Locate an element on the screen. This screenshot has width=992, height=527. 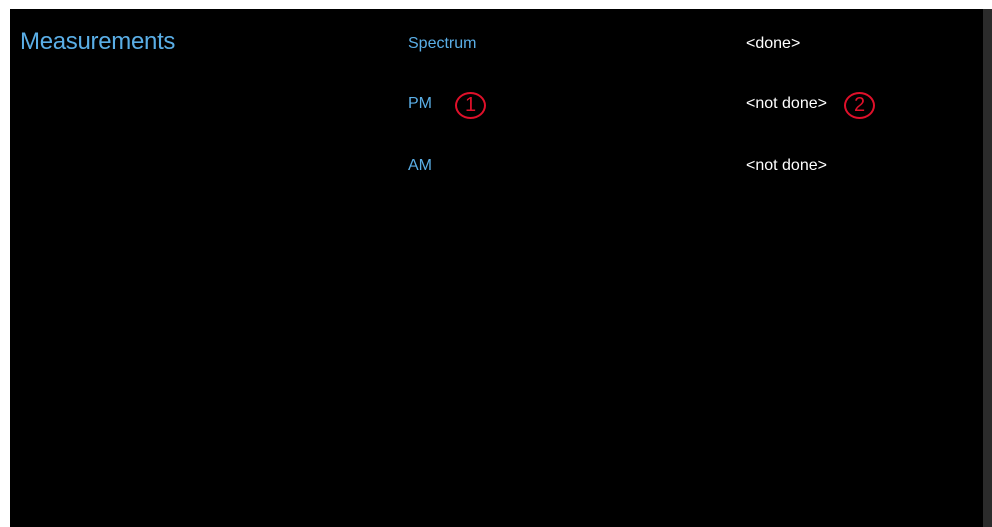
callout-marker-2: 2 is located at coordinates (859, 105).